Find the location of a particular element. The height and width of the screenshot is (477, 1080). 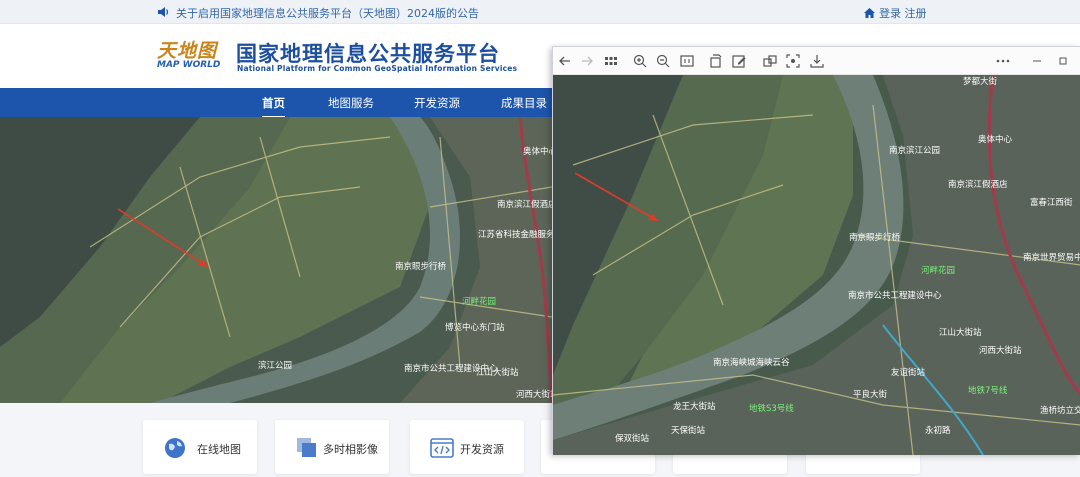

map-label-hotel-viewer: 南京滨江假酒店 is located at coordinates (978, 184).